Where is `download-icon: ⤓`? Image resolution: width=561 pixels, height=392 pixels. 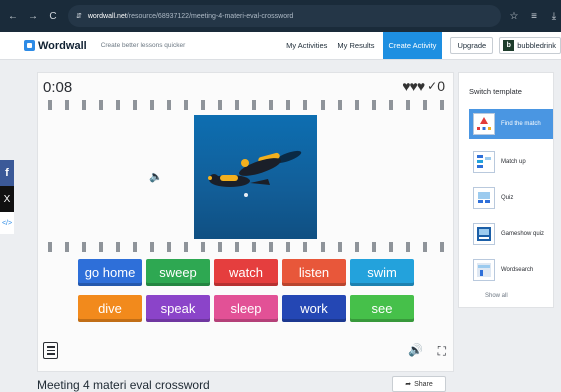 download-icon: ⤓ is located at coordinates (554, 16).